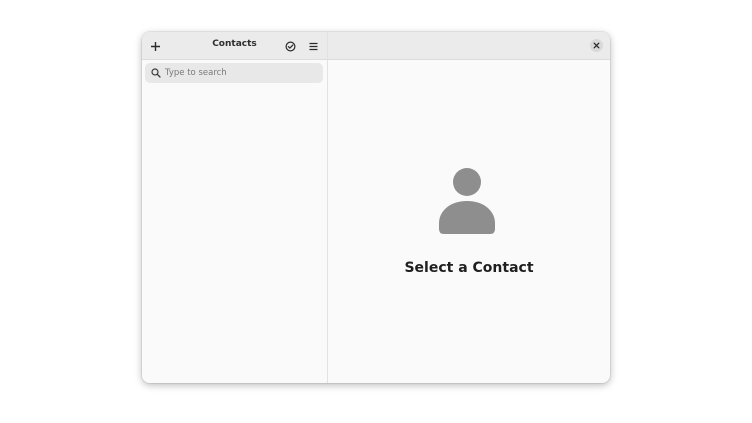 Image resolution: width=752 pixels, height=423 pixels. Describe the element at coordinates (234, 46) in the screenshot. I see `sidebar-header: Contacts` at that location.